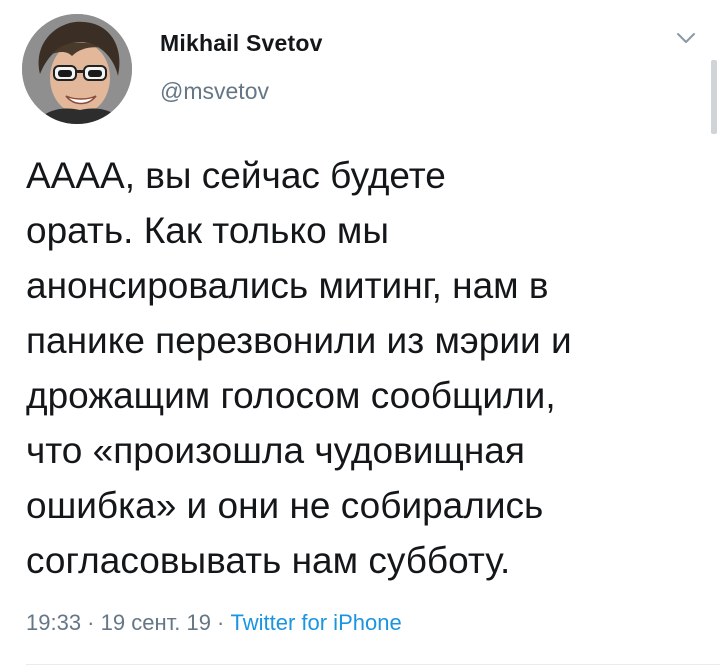 The height and width of the screenshot is (670, 720). Describe the element at coordinates (299, 340) in the screenshot. I see `tweet-text-line: панике перезвонили из мэрии и` at that location.